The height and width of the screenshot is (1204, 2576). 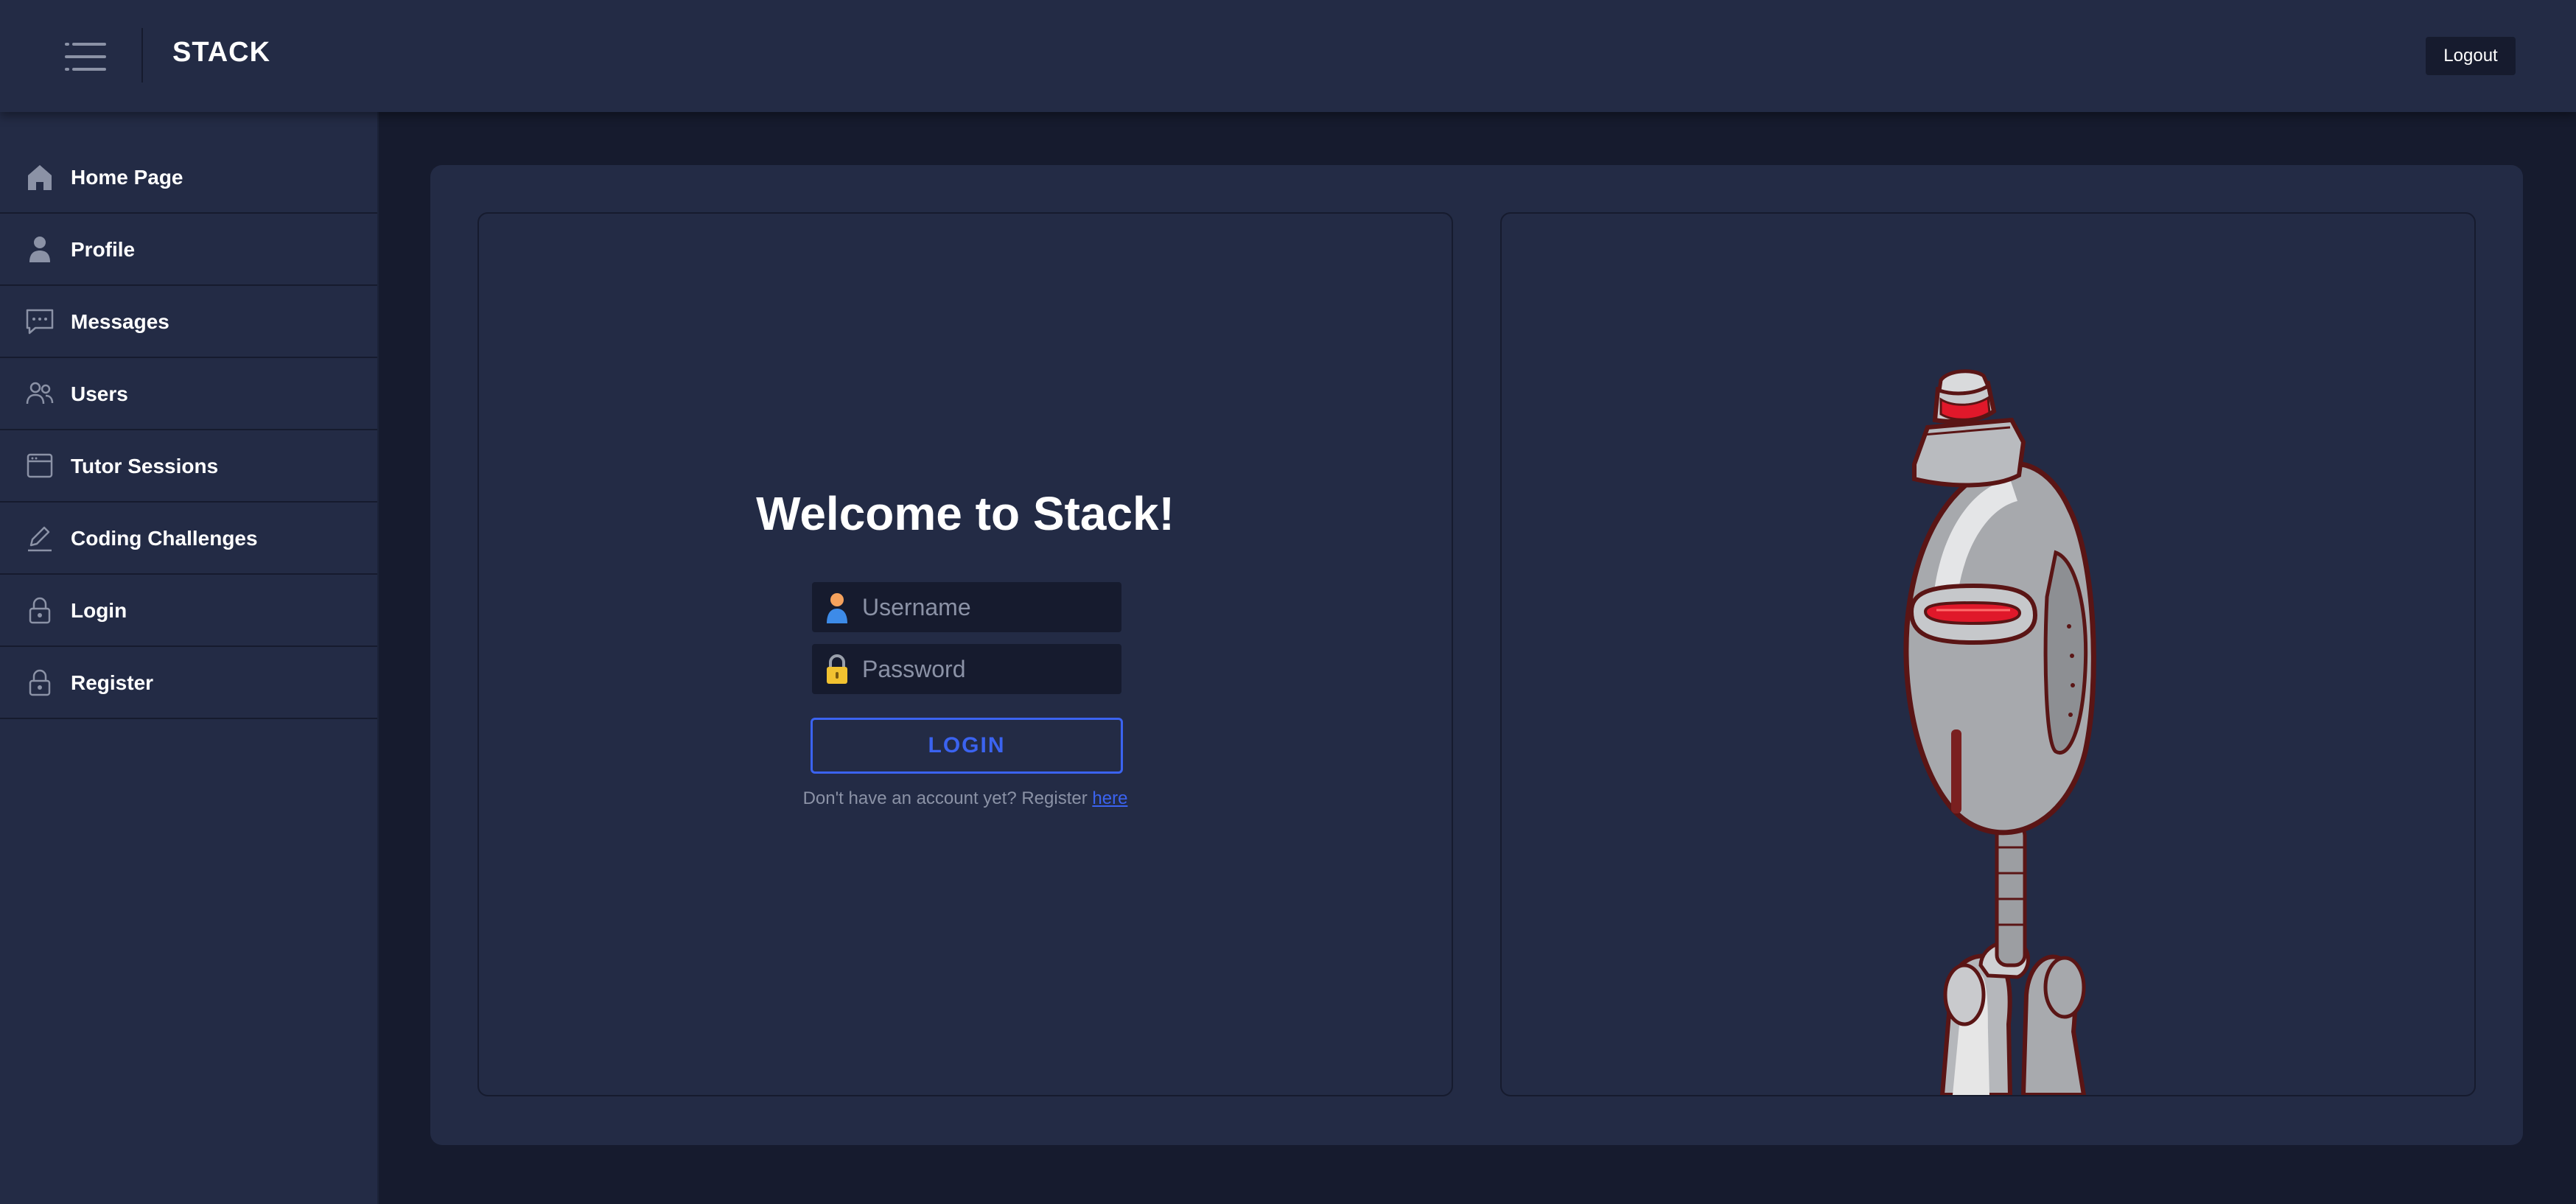 What do you see at coordinates (120, 321) in the screenshot?
I see `sidebar-item-label: Messages` at bounding box center [120, 321].